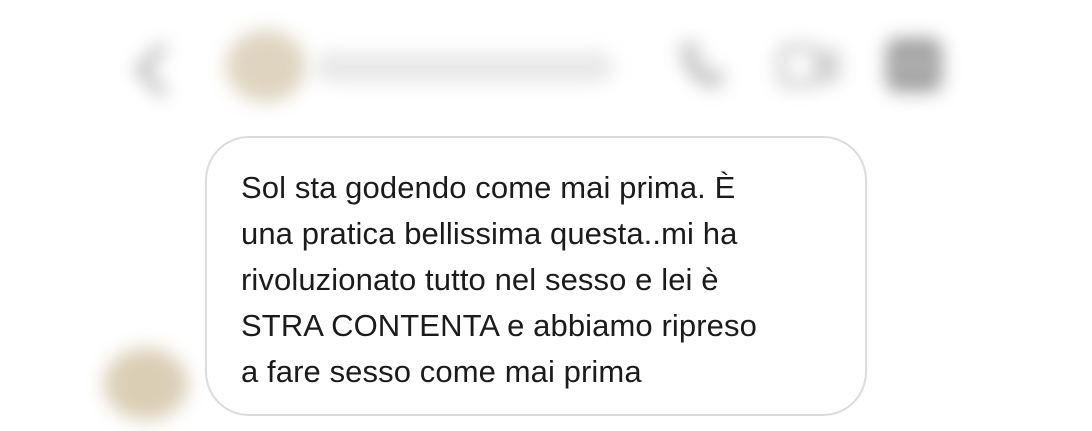 The height and width of the screenshot is (431, 1092). What do you see at coordinates (441, 371) in the screenshot?
I see `message-line: a fare sesso come mai prima` at bounding box center [441, 371].